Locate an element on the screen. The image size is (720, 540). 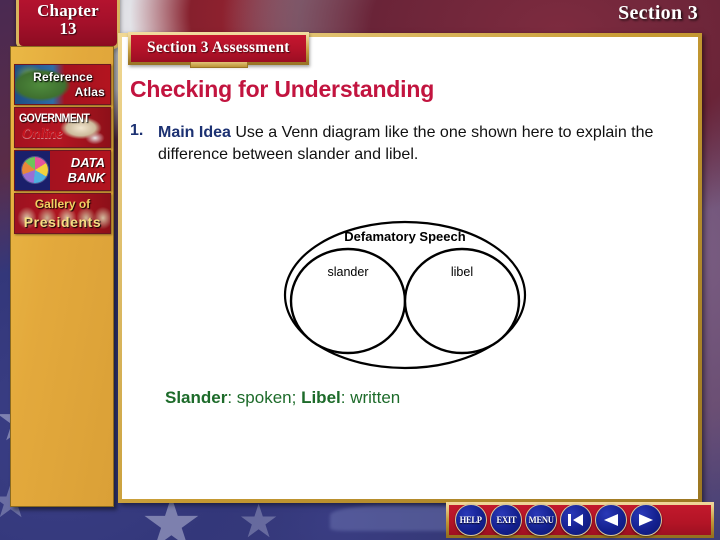
answer-term-1: Slander is located at coordinates (196, 397).